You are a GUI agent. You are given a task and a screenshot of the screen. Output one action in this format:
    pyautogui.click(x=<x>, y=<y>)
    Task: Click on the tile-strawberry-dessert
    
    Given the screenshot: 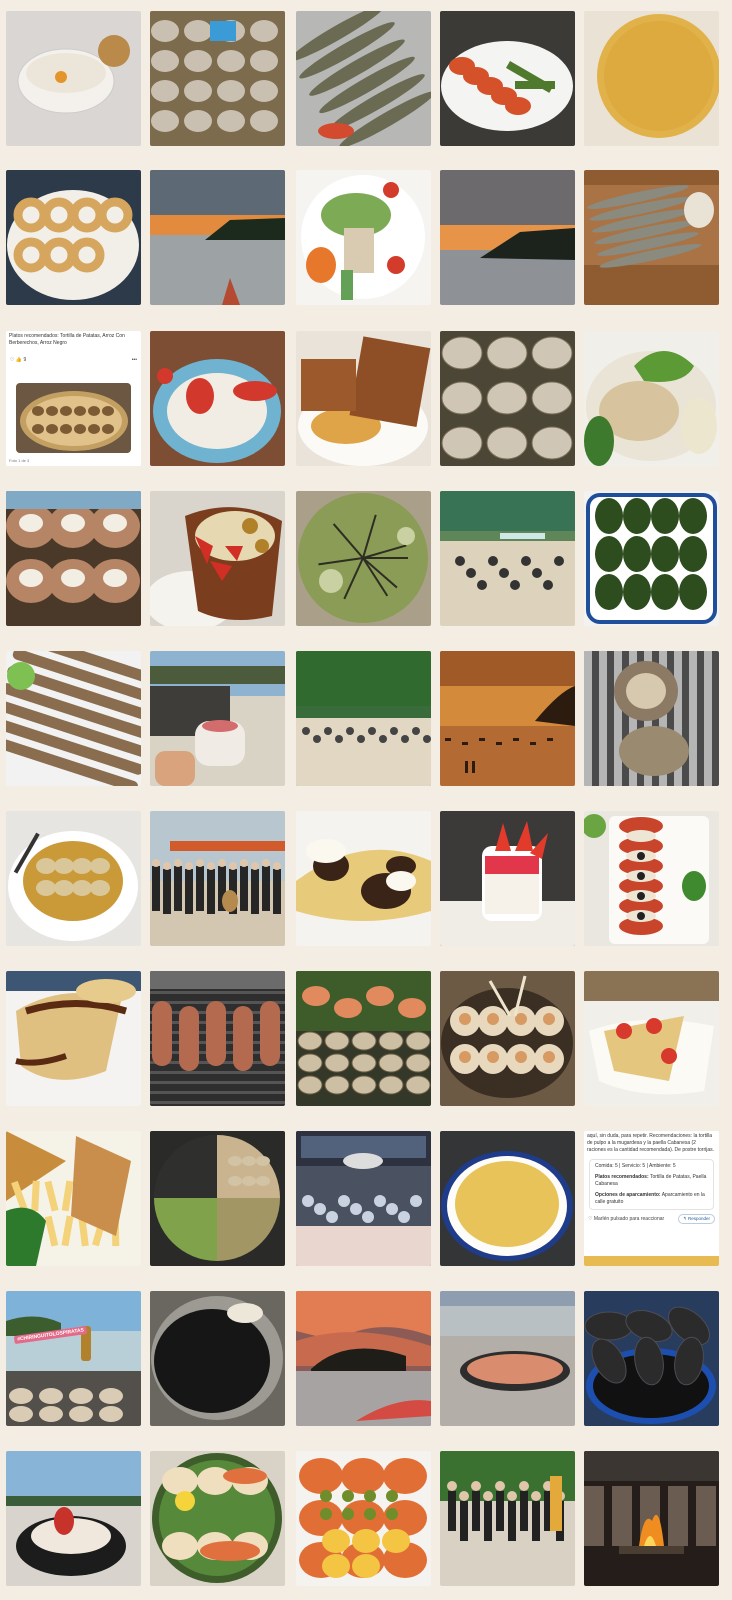 What is the action you would take?
    pyautogui.click(x=217, y=398)
    